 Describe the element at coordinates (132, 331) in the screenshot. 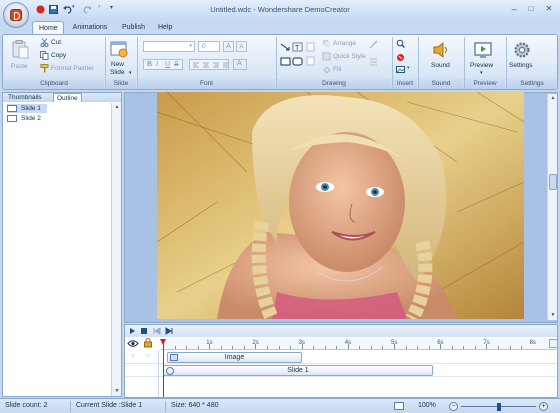

I see `play-icon` at that location.